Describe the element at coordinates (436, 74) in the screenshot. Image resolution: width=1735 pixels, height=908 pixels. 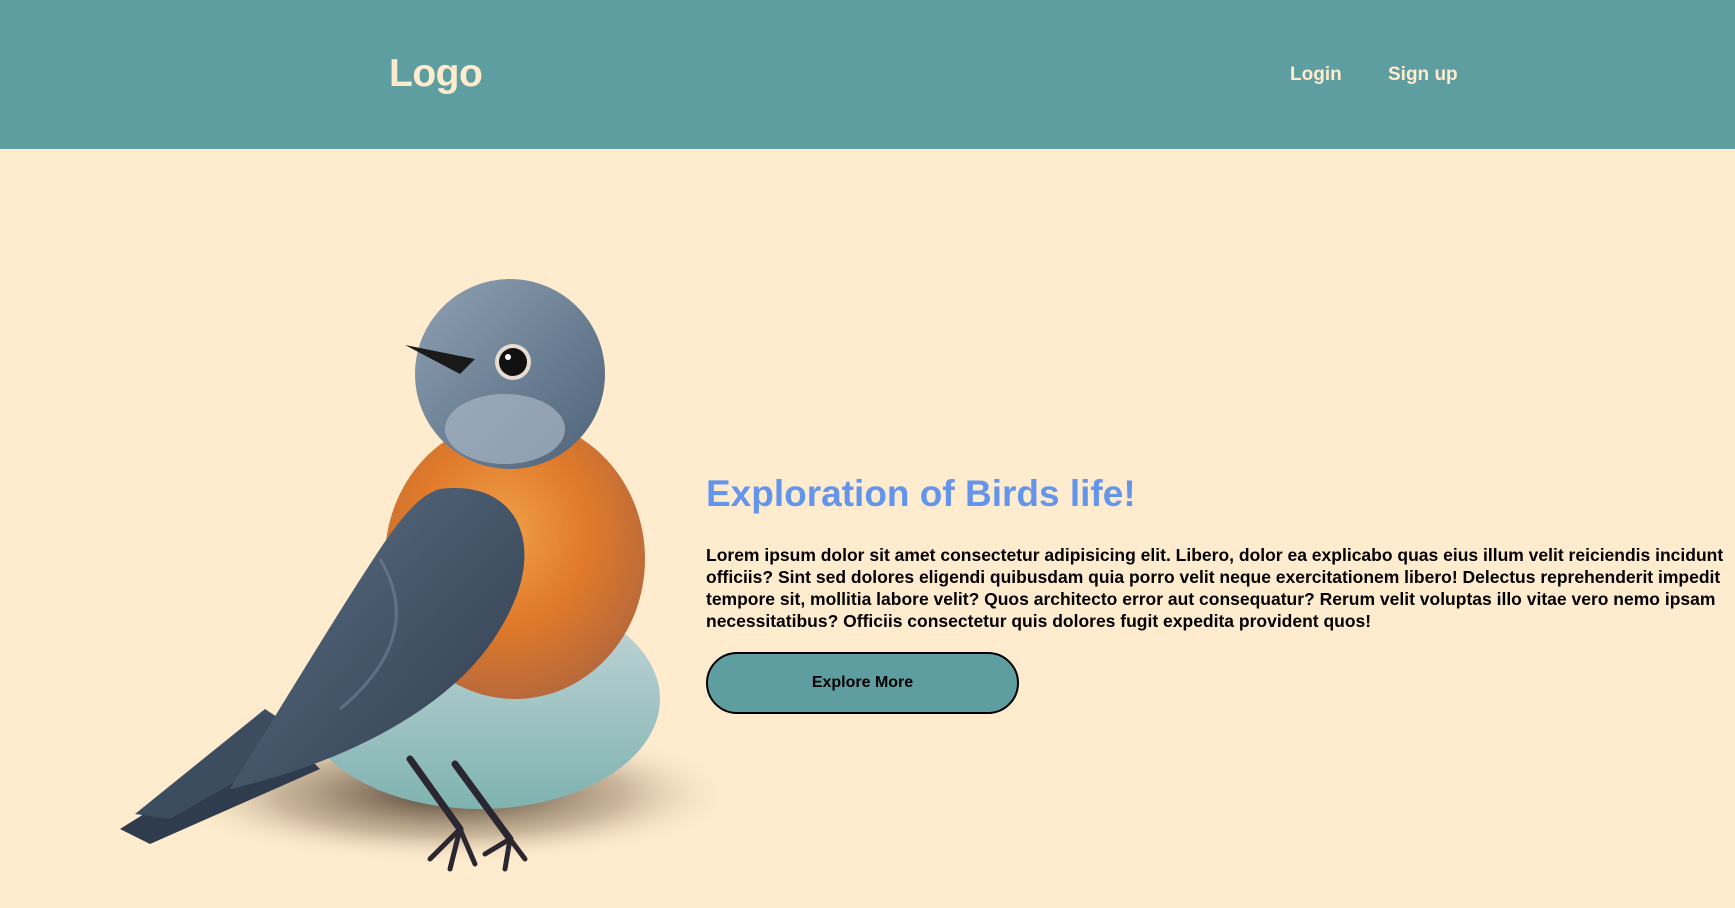
I see `logo: Logo` at that location.